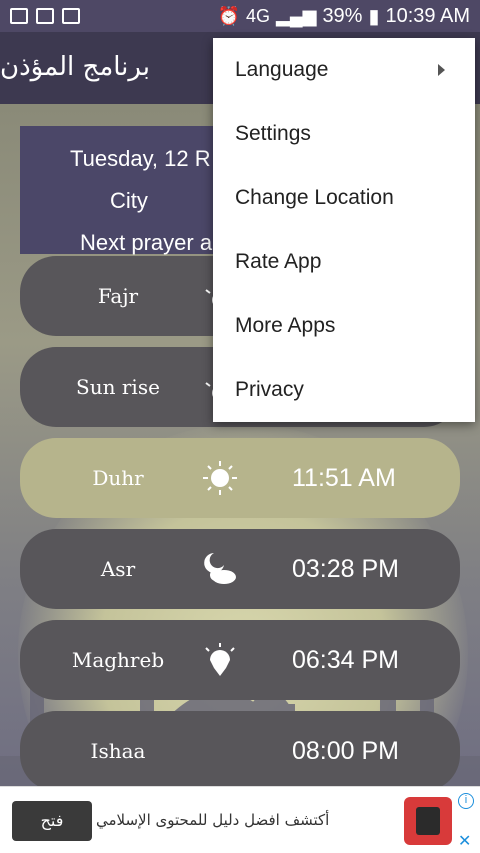  I want to click on prayer-row-asr: Asr 03:28 PM, so click(240, 569).